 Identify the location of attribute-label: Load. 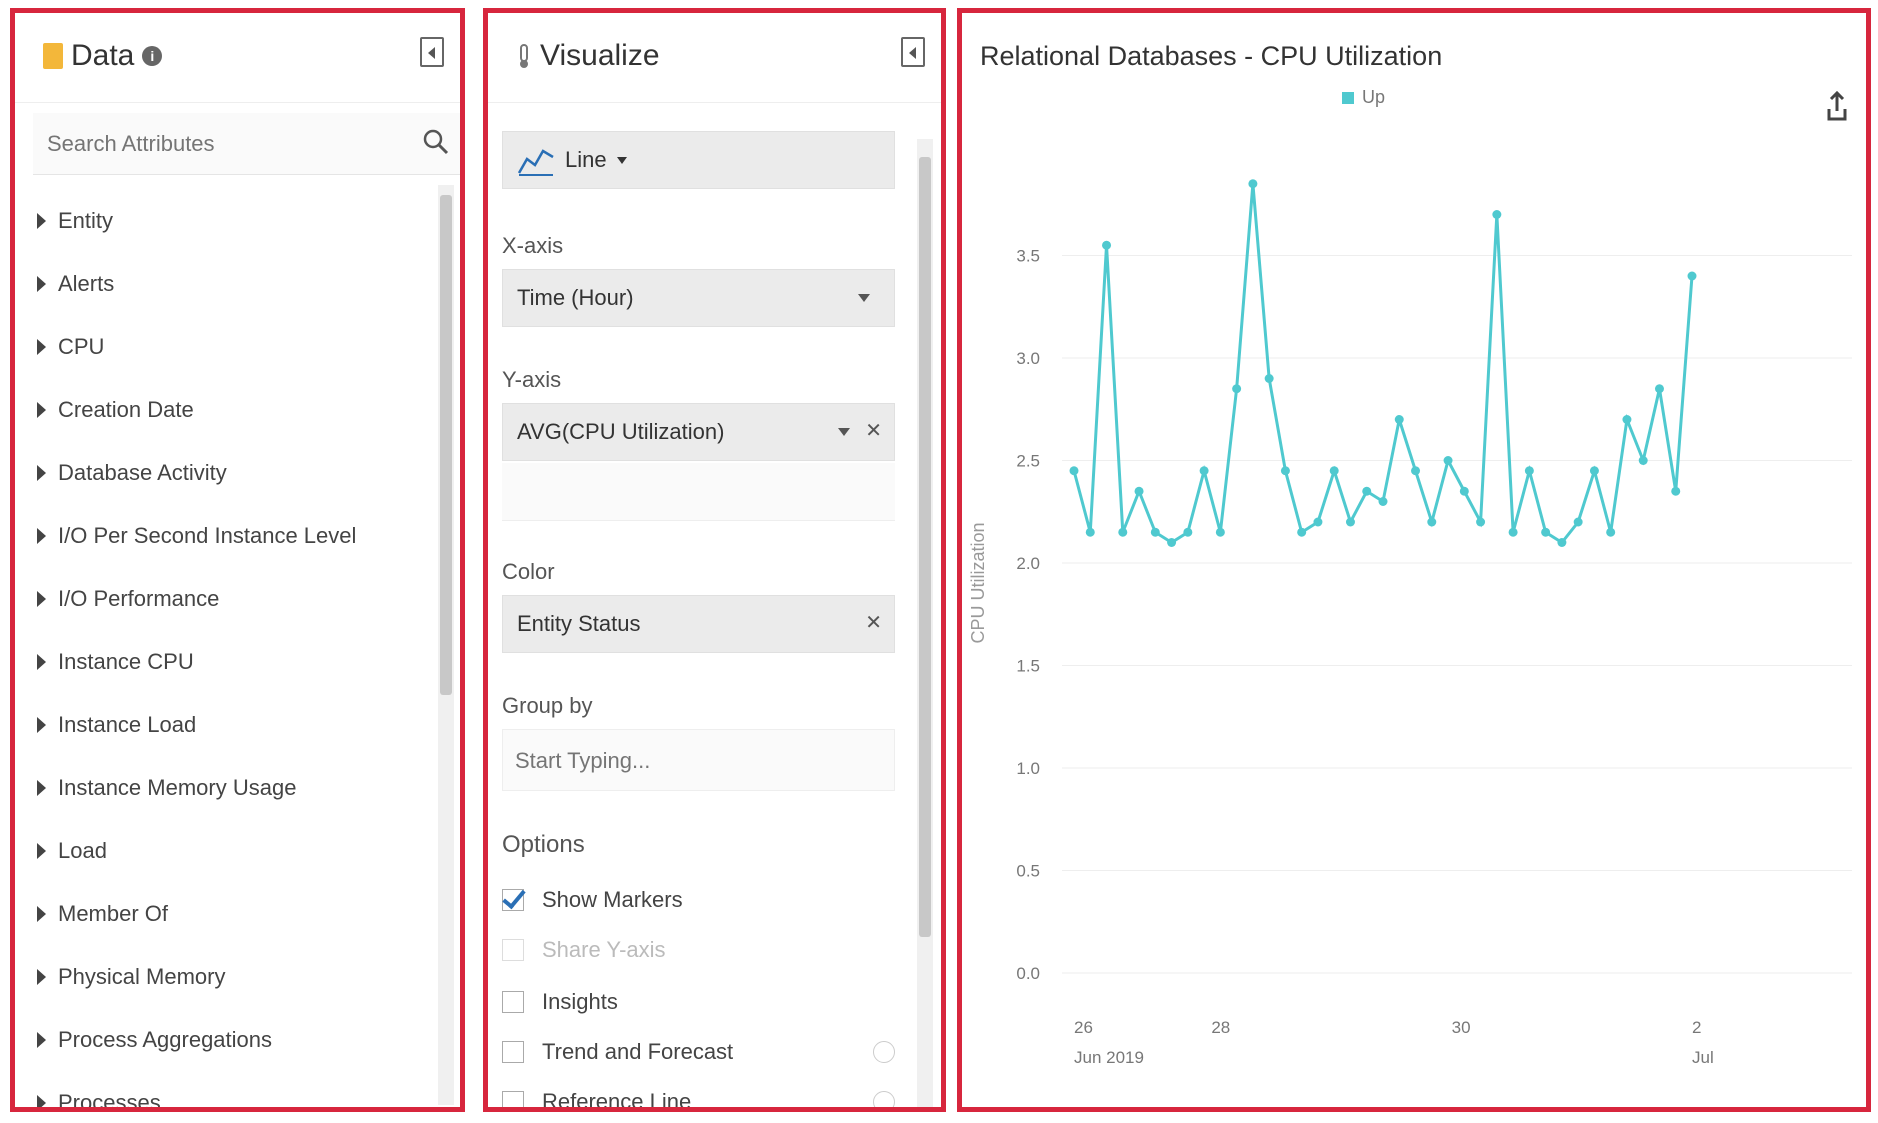
(82, 850).